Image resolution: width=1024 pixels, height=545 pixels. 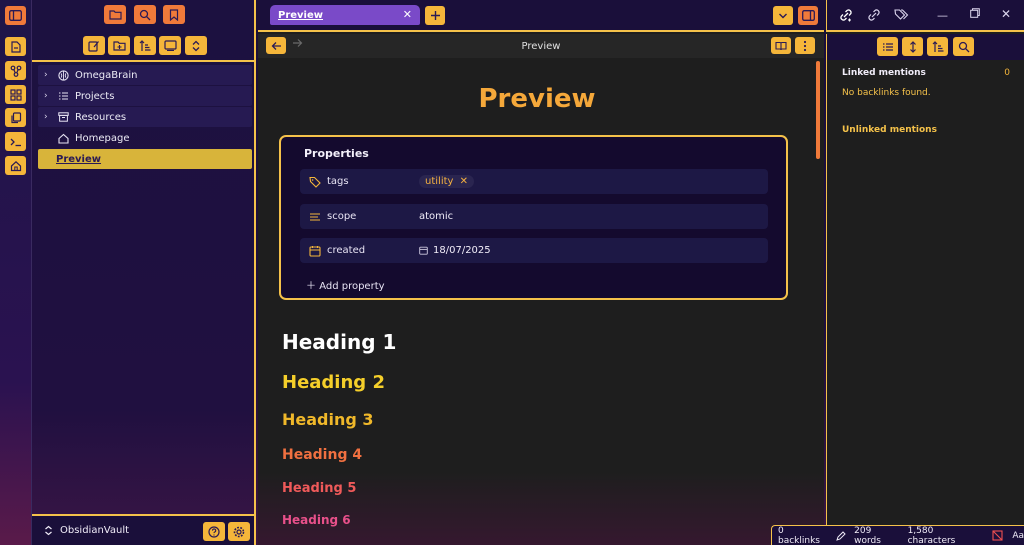 What do you see at coordinates (975, 13) in the screenshot?
I see `restore-icon` at bounding box center [975, 13].